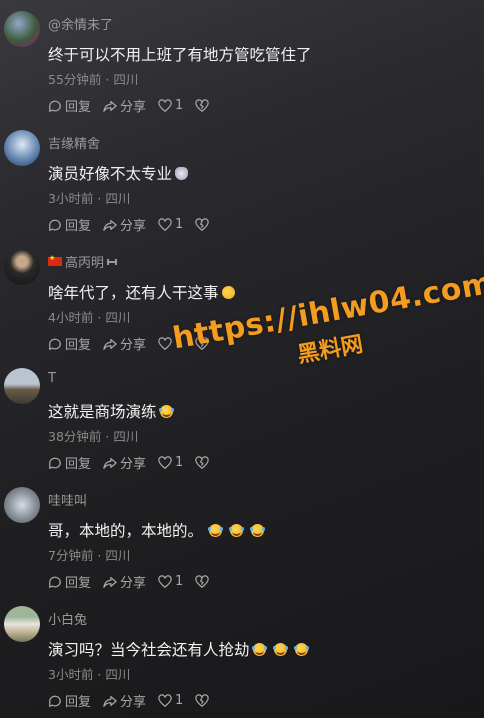 This screenshot has height=718, width=484. I want to click on comment-username: 吉缘精舍, so click(74, 142).